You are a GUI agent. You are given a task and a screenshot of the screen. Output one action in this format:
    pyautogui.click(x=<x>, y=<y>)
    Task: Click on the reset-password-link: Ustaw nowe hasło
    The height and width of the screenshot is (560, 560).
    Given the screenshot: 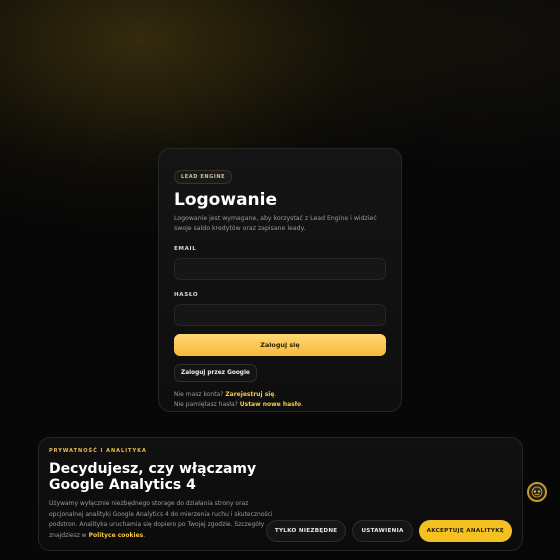 What is the action you would take?
    pyautogui.click(x=270, y=404)
    